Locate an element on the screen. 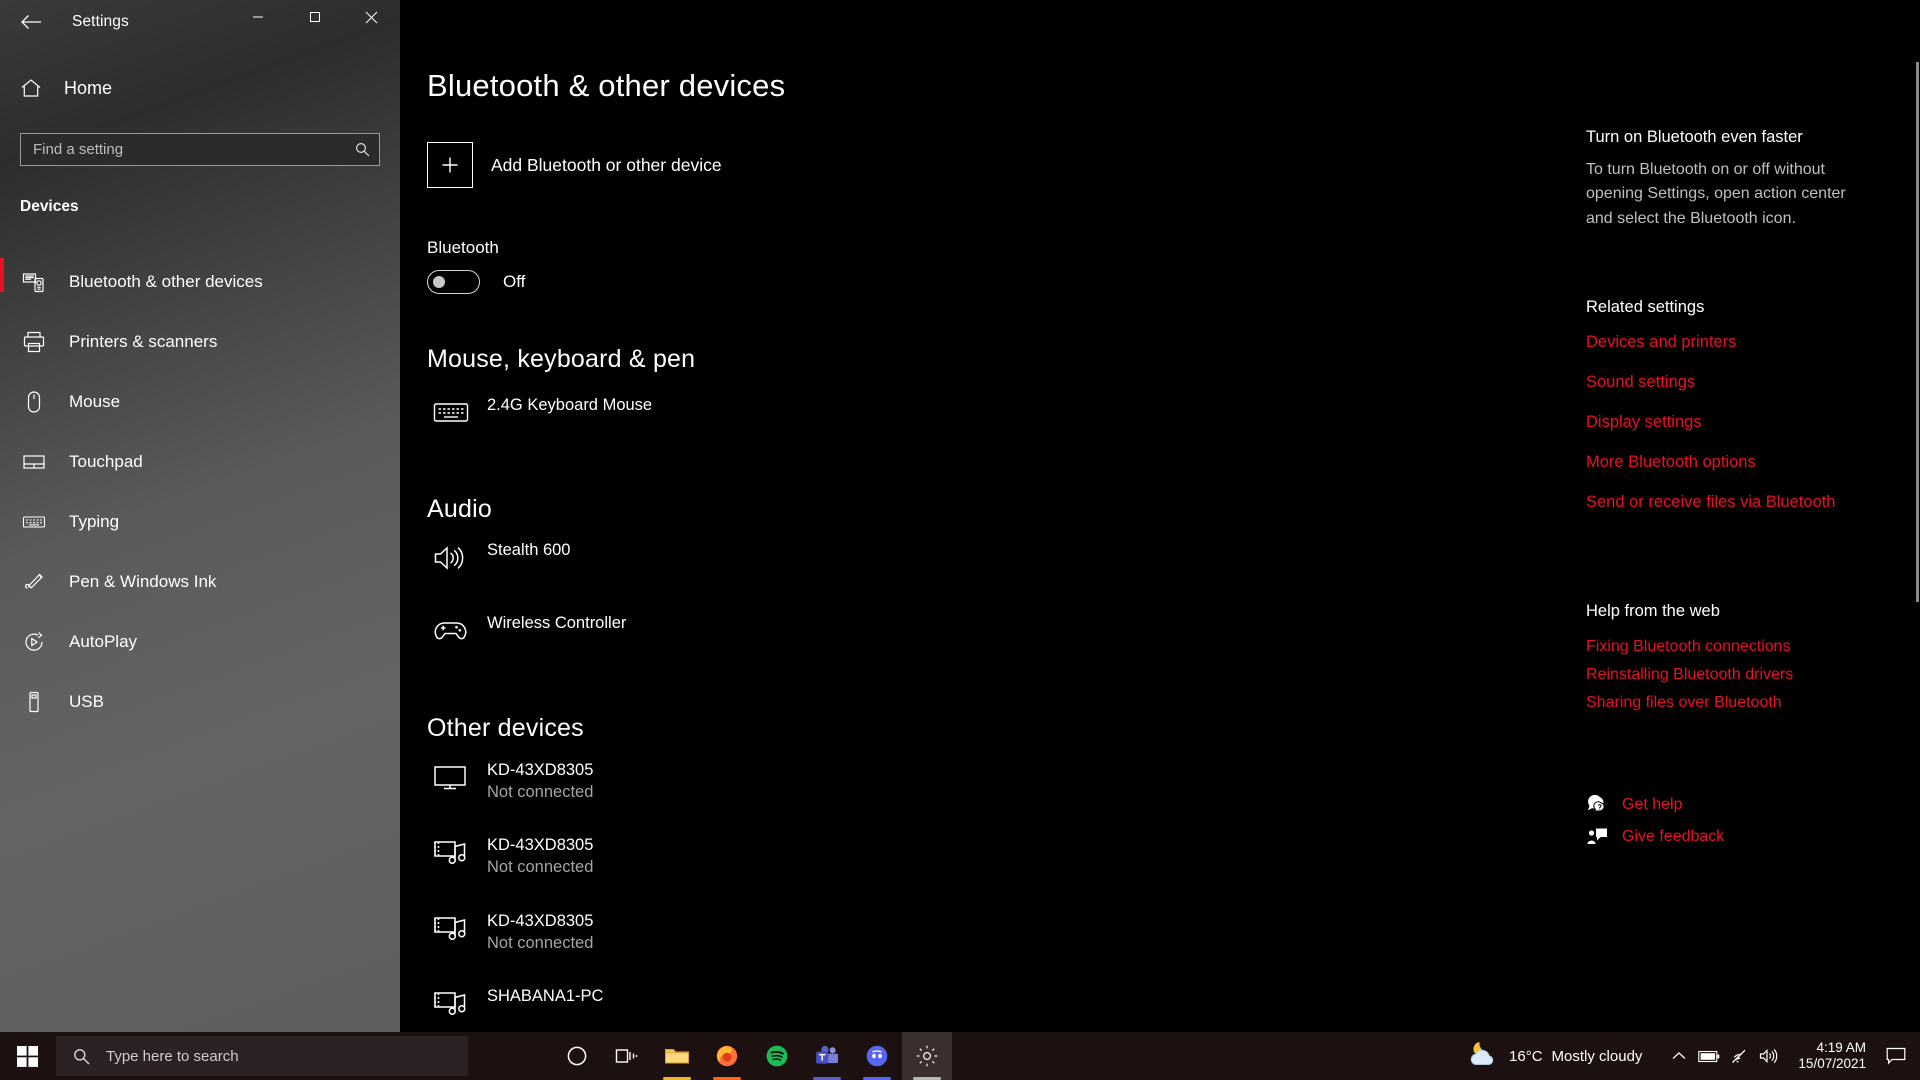 The height and width of the screenshot is (1080, 1920). help-link-reinstalling-bluetooth-drivers: Reinstalling Bluetooth drivers is located at coordinates (1689, 675).